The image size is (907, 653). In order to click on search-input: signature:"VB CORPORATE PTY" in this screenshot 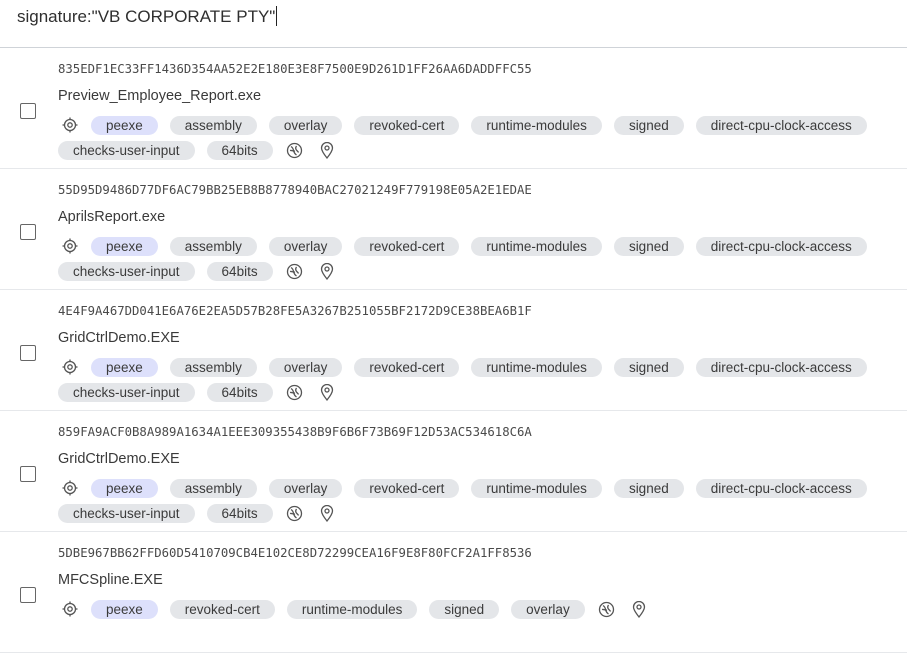, I will do `click(146, 17)`.